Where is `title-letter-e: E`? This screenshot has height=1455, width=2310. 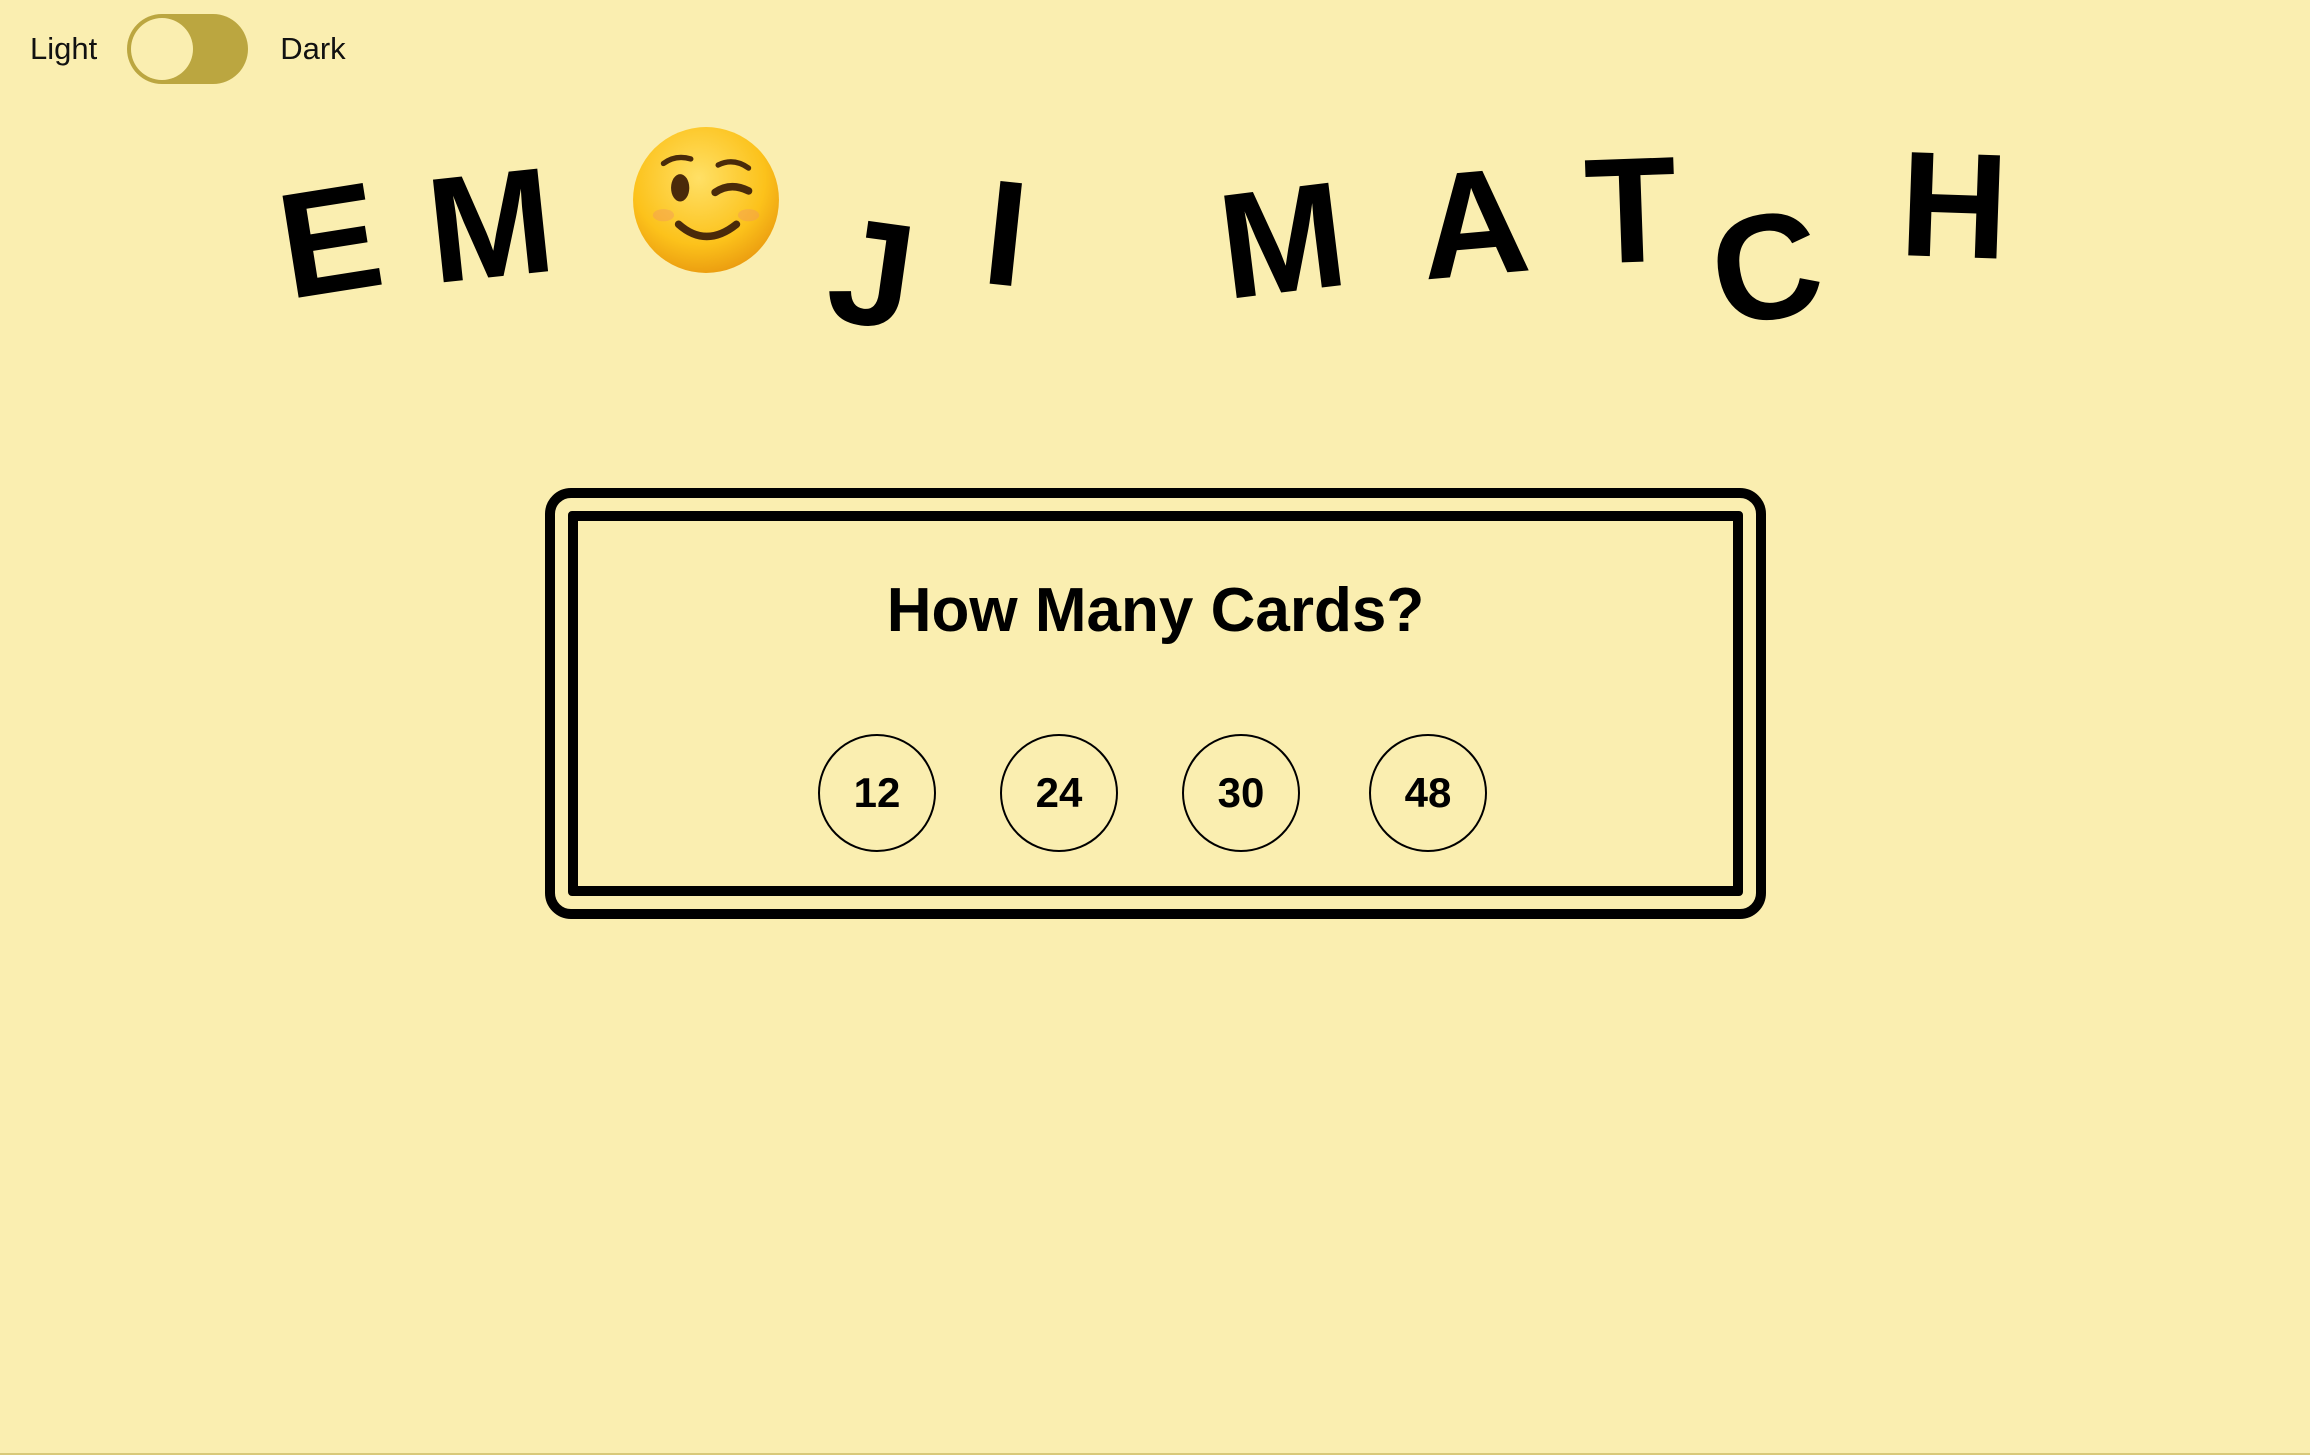 title-letter-e: E is located at coordinates (330, 240).